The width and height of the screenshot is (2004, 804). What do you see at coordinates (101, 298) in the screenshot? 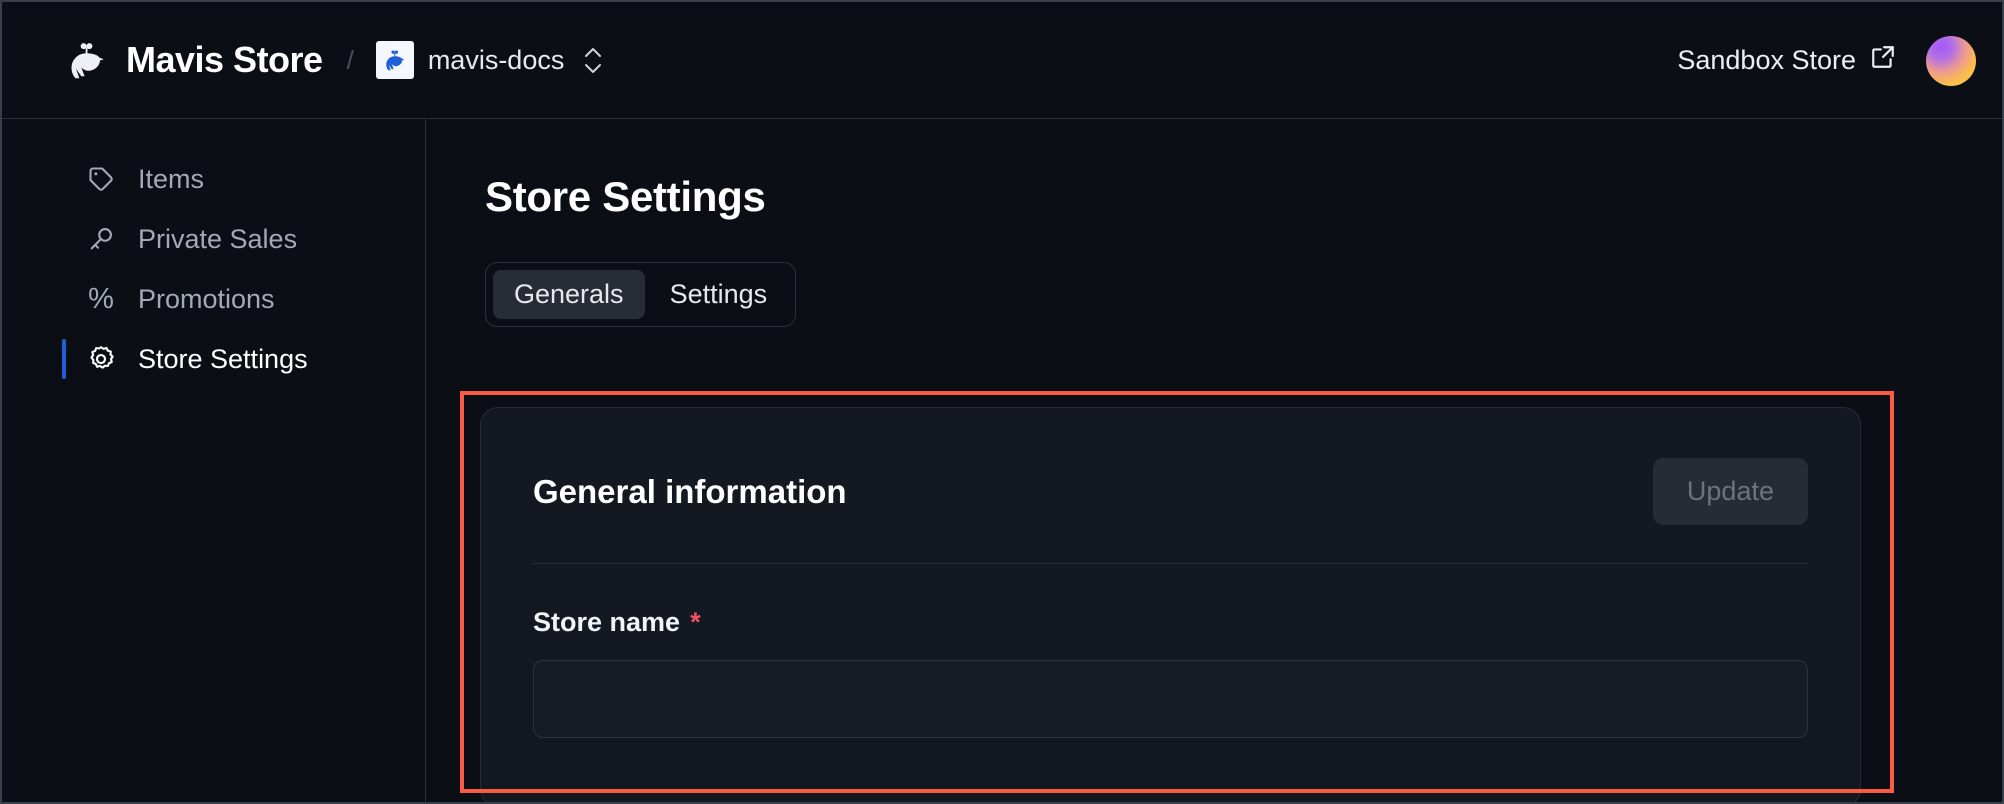
I see `percent-icon: %` at bounding box center [101, 298].